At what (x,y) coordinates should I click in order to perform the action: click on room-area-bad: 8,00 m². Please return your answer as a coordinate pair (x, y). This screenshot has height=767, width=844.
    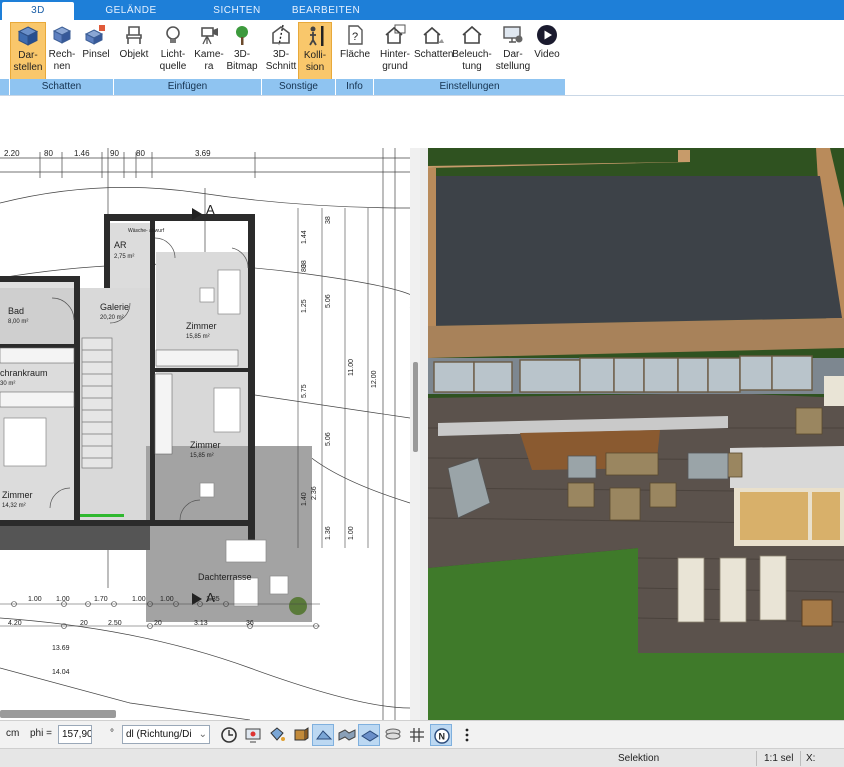
    Looking at the image, I should click on (18, 322).